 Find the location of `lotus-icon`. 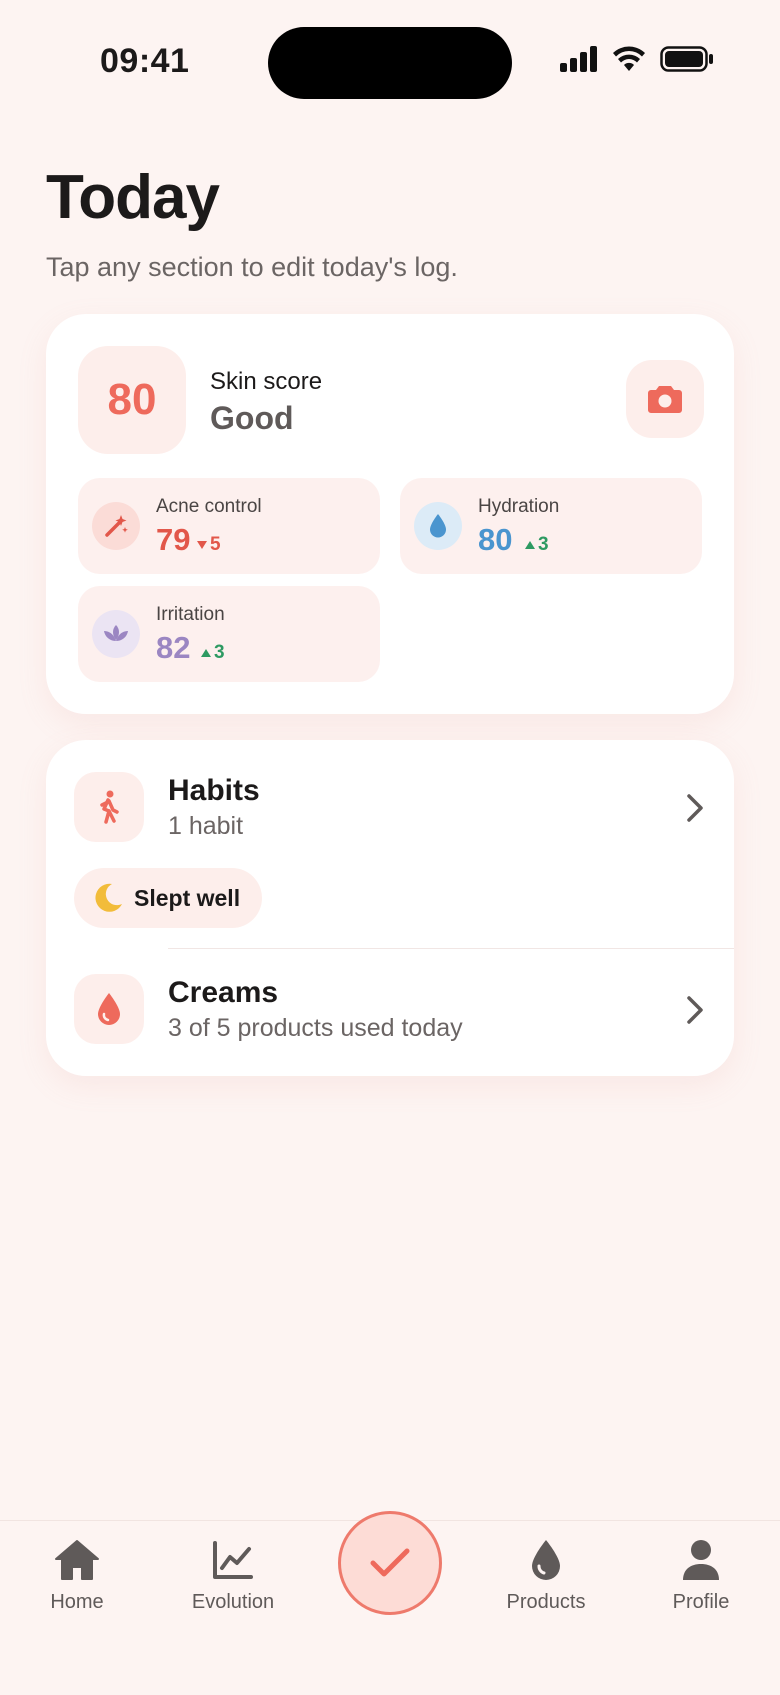

lotus-icon is located at coordinates (116, 634).